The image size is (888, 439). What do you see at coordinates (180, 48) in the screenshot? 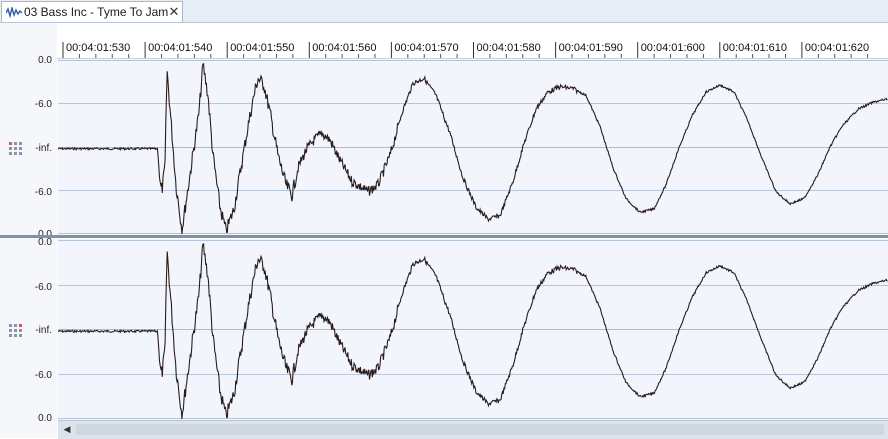
I see `ruler-tick-label: 00:04:01:540` at bounding box center [180, 48].